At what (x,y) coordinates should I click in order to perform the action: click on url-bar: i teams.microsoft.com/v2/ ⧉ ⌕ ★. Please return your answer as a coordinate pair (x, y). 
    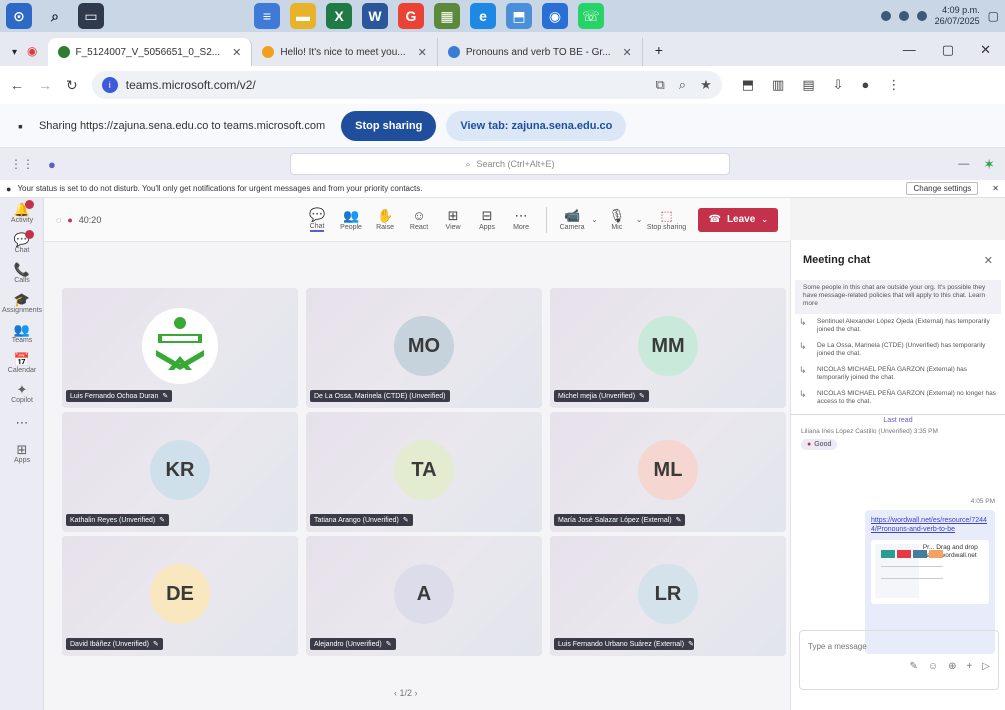
    Looking at the image, I should click on (406, 85).